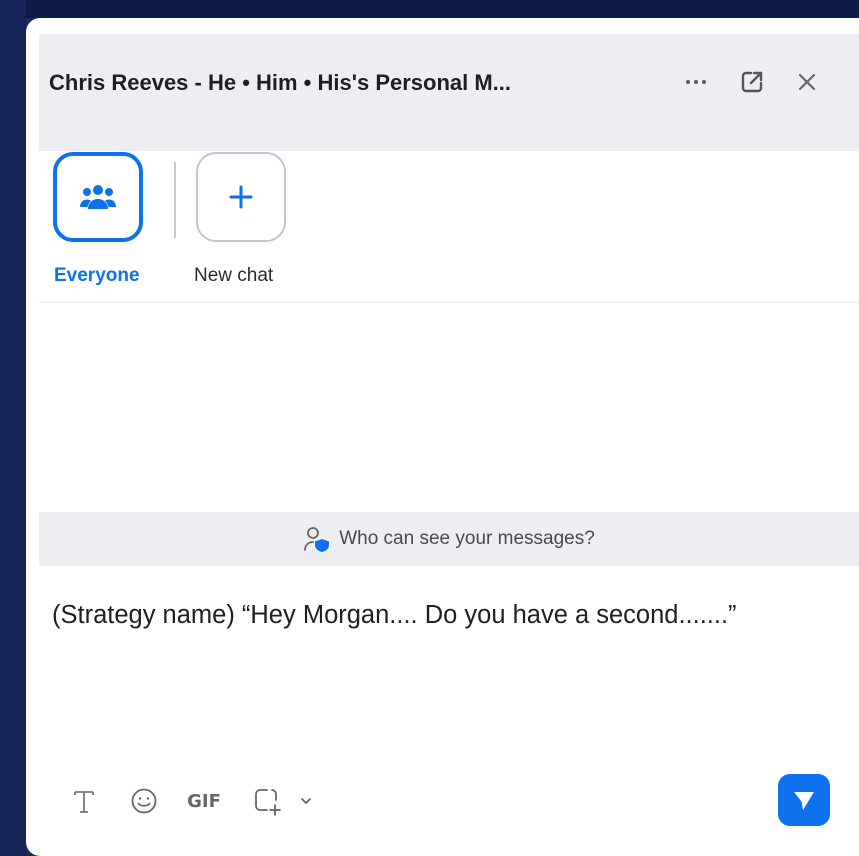 The image size is (859, 856). What do you see at coordinates (234, 275) in the screenshot?
I see `new-chat-label: New chat` at bounding box center [234, 275].